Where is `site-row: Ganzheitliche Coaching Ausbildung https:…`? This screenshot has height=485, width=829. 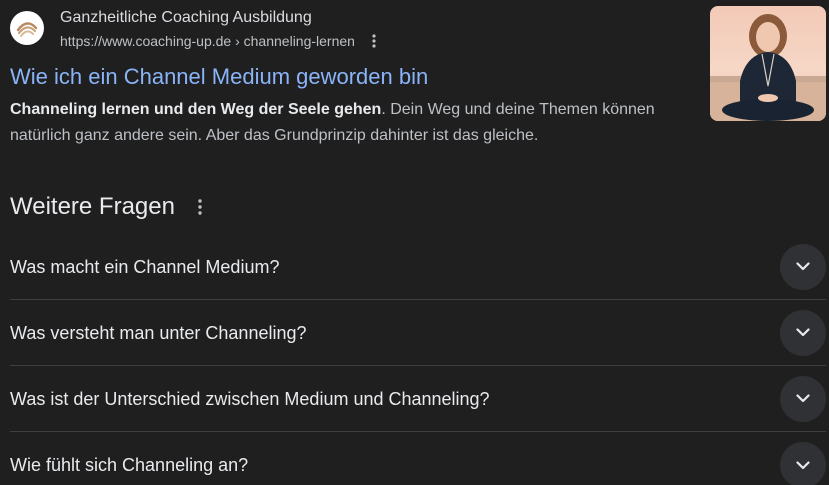 site-row: Ganzheitliche Coaching Ausbildung https:… is located at coordinates (419, 32).